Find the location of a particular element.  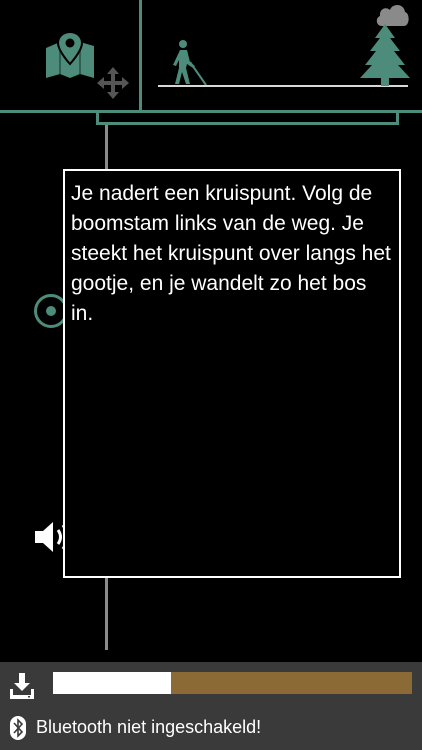

map-pin-icon is located at coordinates (70, 56).